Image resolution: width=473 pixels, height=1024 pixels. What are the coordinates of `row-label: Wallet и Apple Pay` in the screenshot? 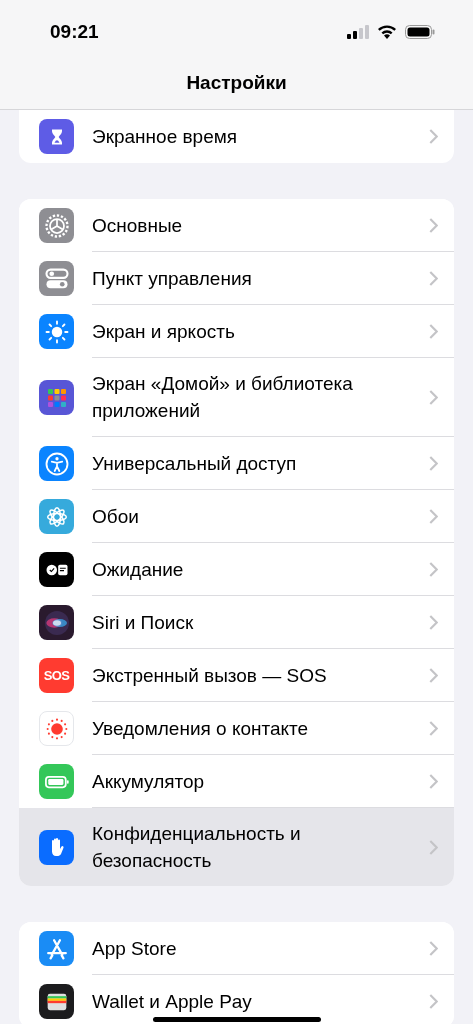 It's located at (172, 1002).